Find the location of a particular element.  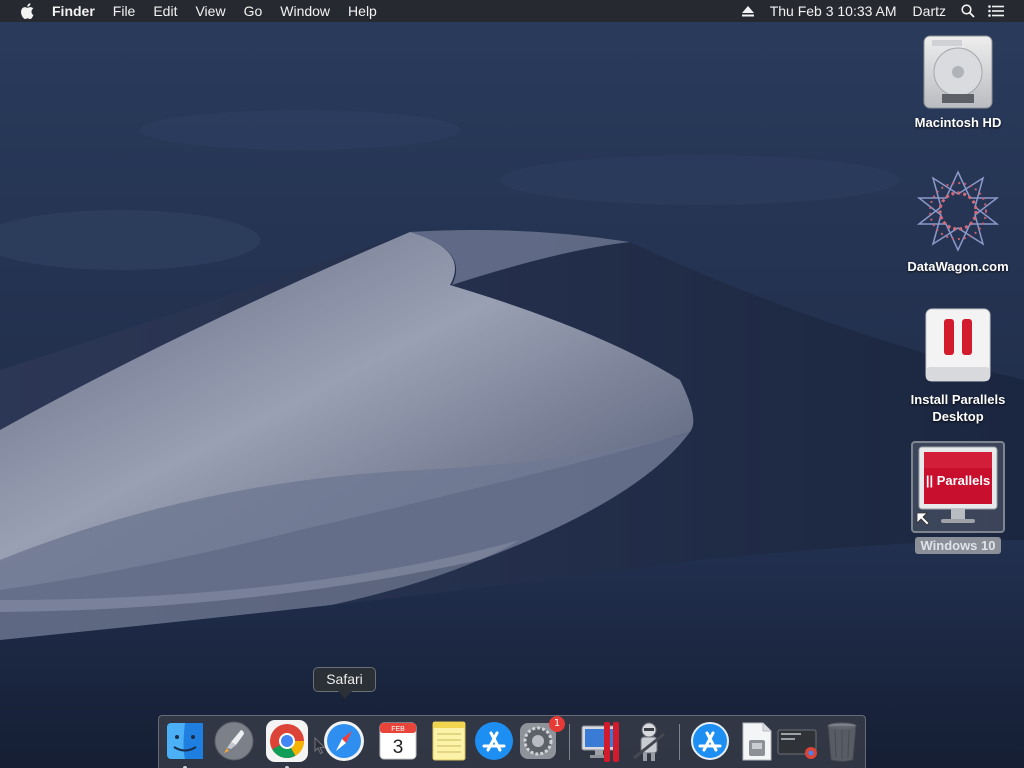

vm-screen-logo-text: || Parallels is located at coordinates (958, 480).